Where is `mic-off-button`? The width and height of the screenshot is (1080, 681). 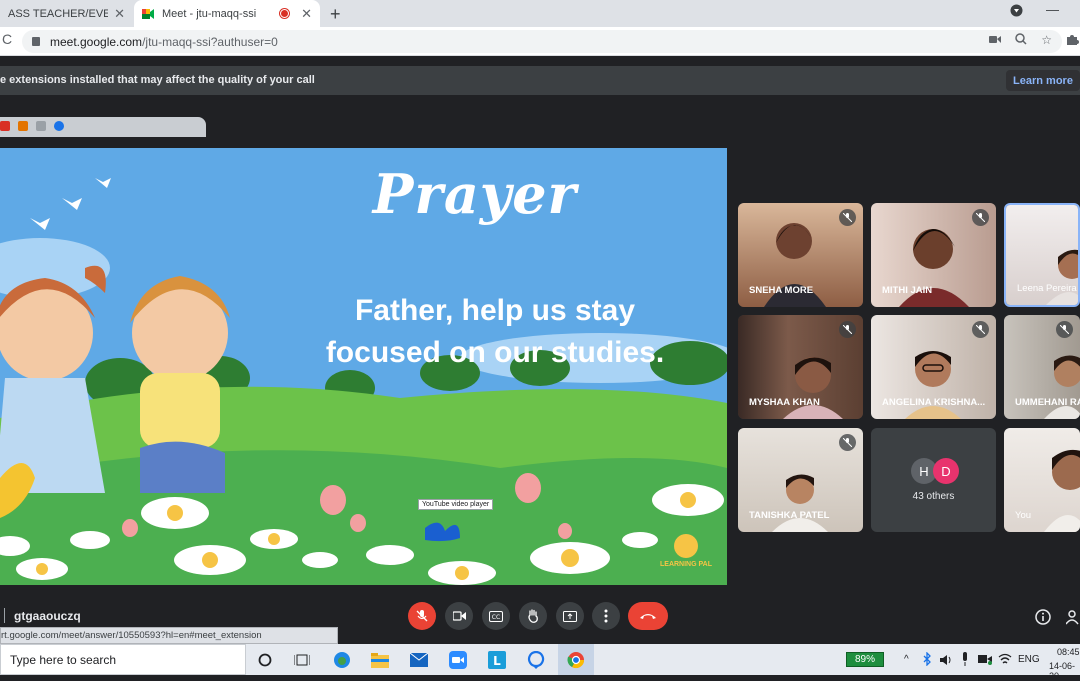 mic-off-button is located at coordinates (422, 616).